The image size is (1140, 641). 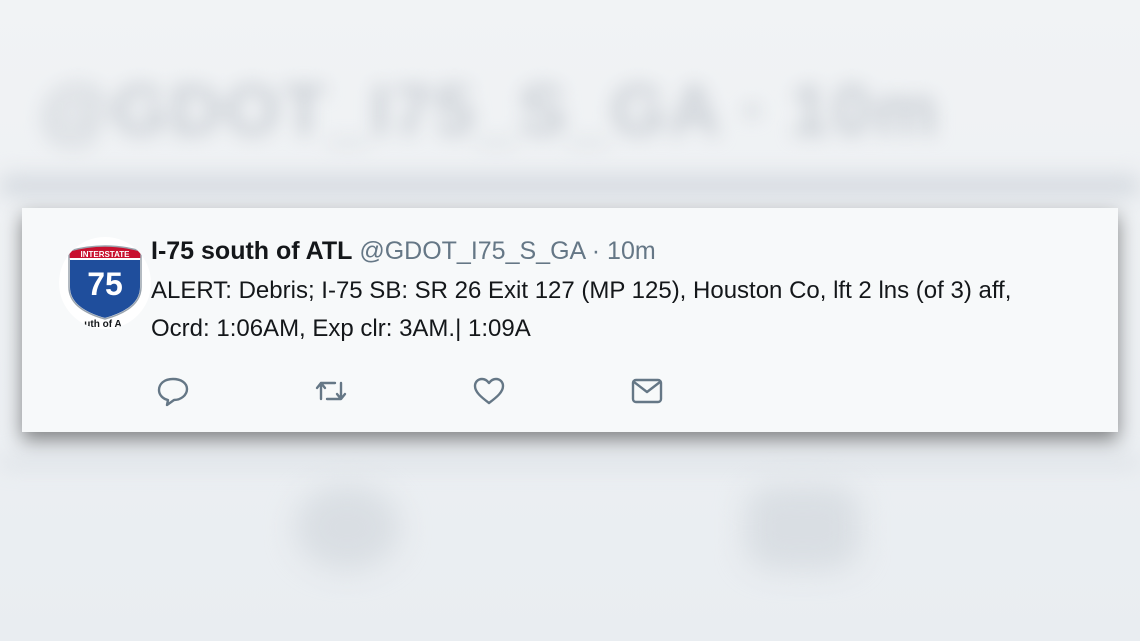 I want to click on like-button, so click(x=489, y=391).